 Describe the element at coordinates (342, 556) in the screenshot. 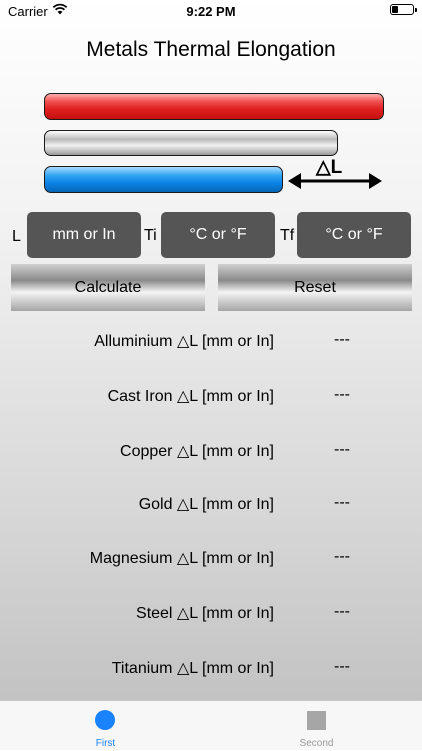

I see `result-value-magnesium: ---` at that location.